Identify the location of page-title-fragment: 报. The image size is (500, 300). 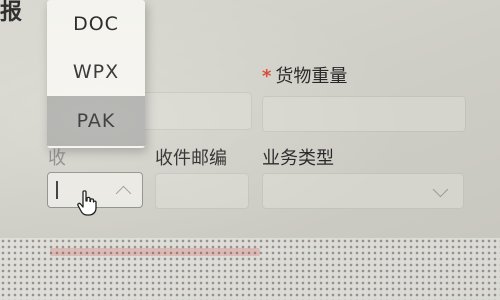
(12, 12).